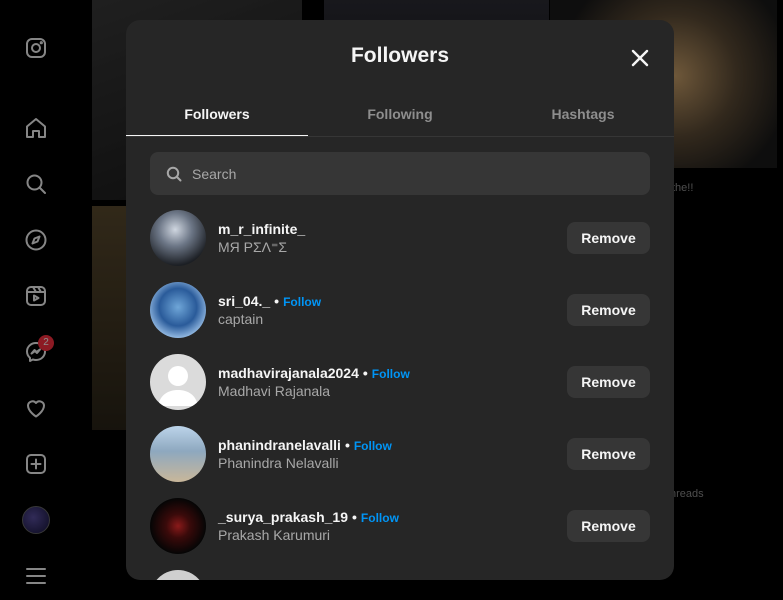 The image size is (783, 600). What do you see at coordinates (261, 229) in the screenshot?
I see `username: m_r_infinite_` at bounding box center [261, 229].